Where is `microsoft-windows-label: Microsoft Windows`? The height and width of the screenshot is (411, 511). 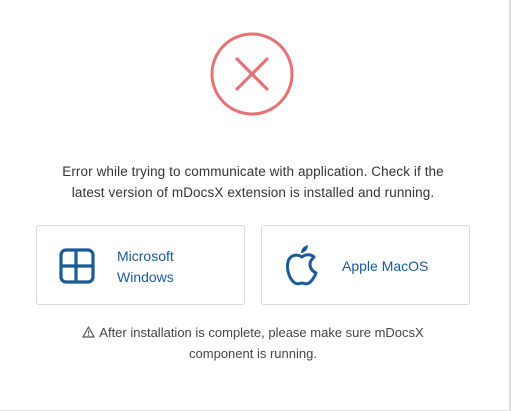 microsoft-windows-label: Microsoft Windows is located at coordinates (167, 267).